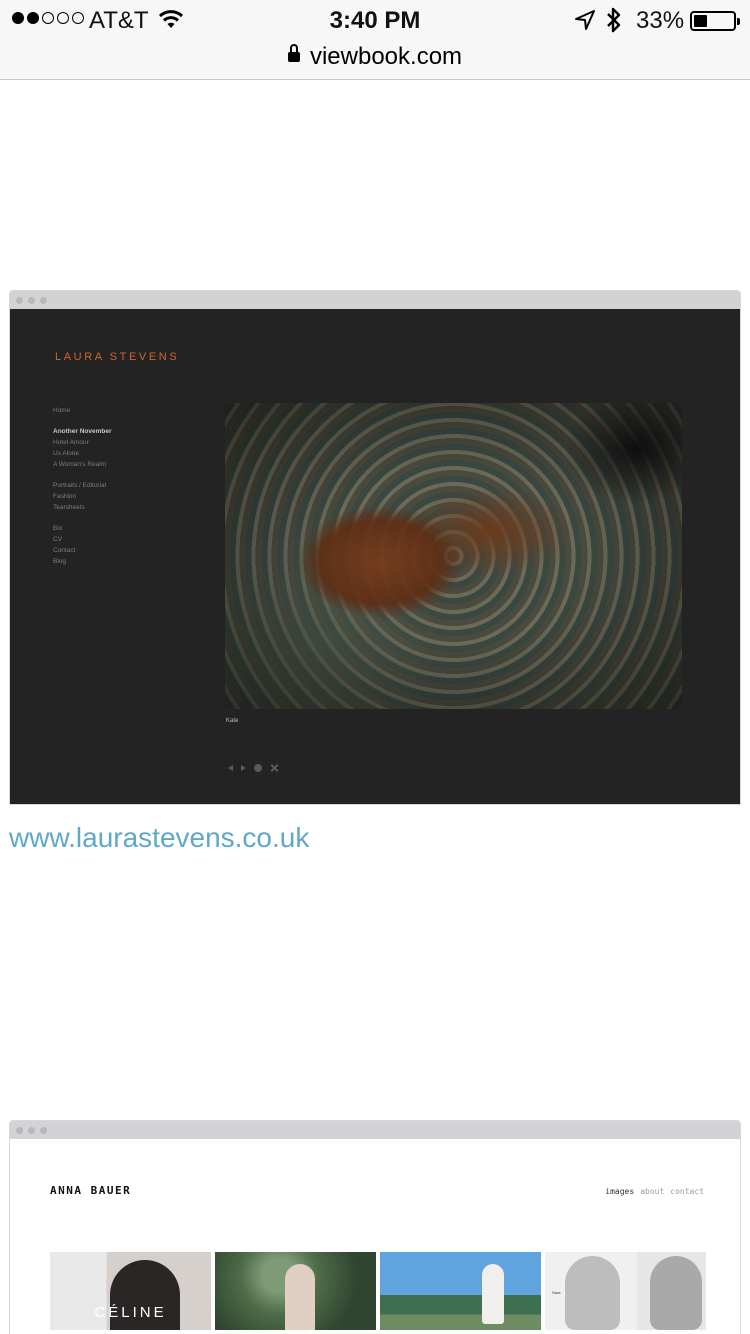  Describe the element at coordinates (130, 1312) in the screenshot. I see `thumbnail-text: CÉLINE` at that location.